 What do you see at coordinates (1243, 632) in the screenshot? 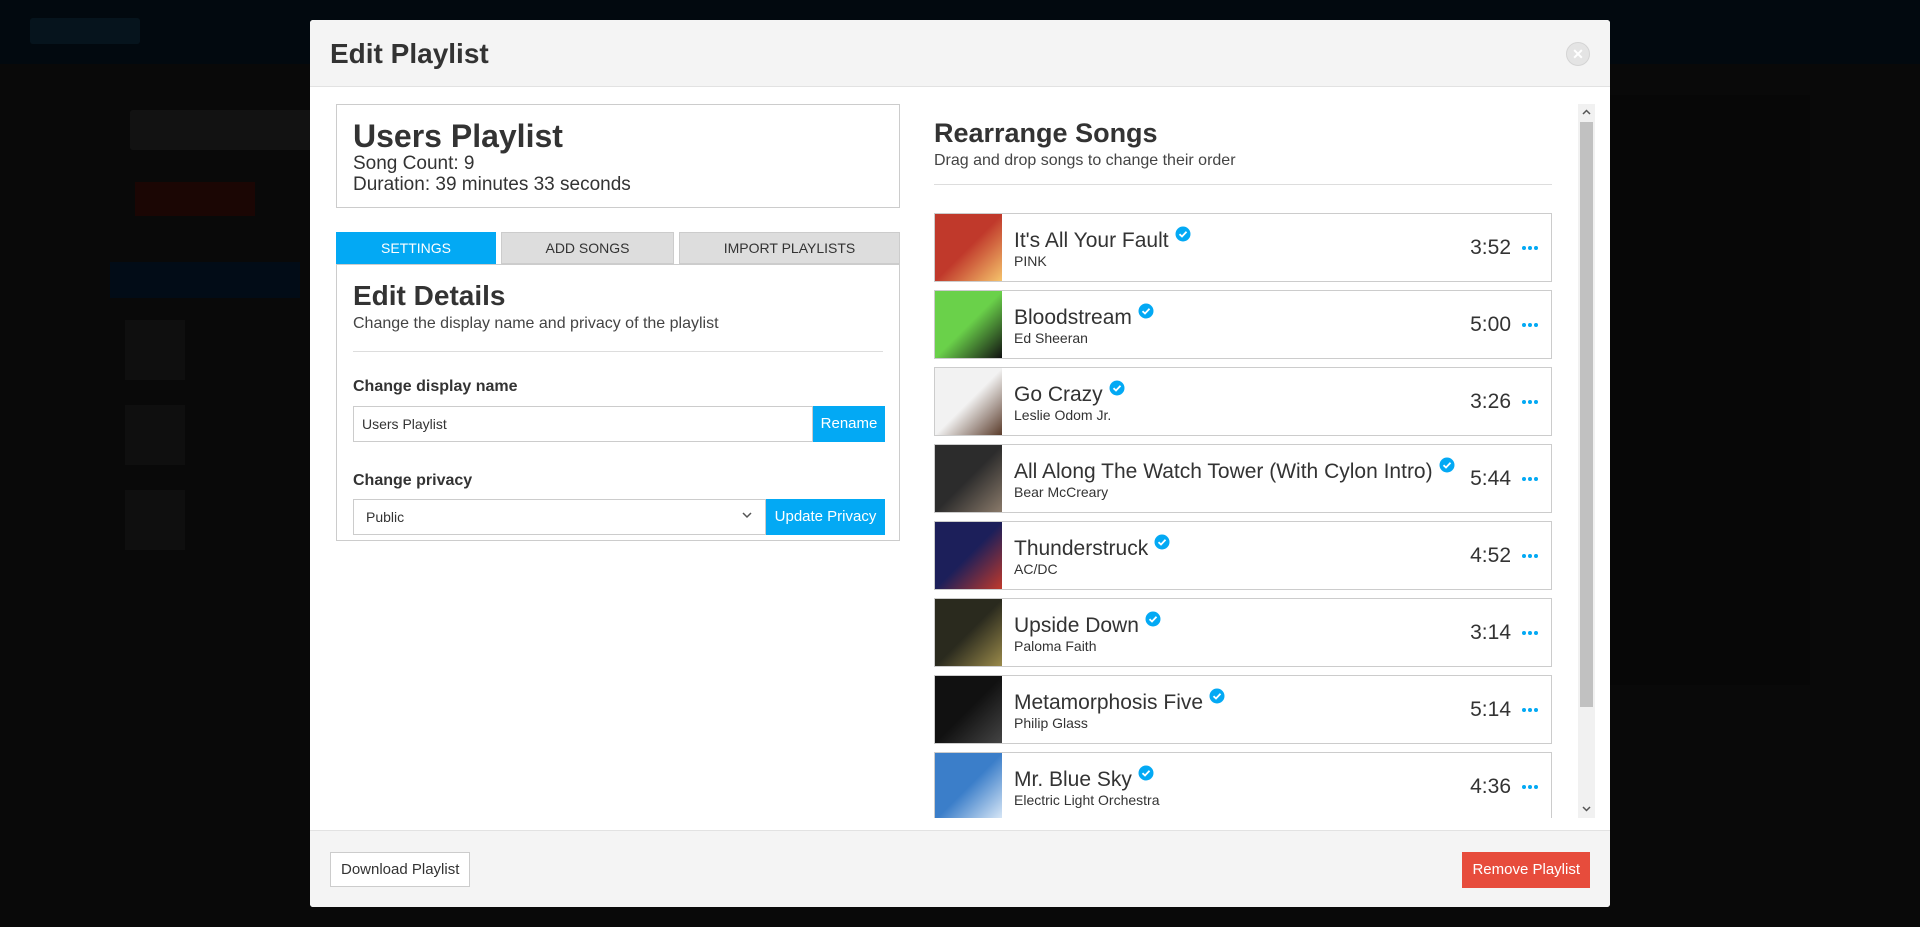
I see `song-row: Upside Down Paloma Faith 3:14` at bounding box center [1243, 632].